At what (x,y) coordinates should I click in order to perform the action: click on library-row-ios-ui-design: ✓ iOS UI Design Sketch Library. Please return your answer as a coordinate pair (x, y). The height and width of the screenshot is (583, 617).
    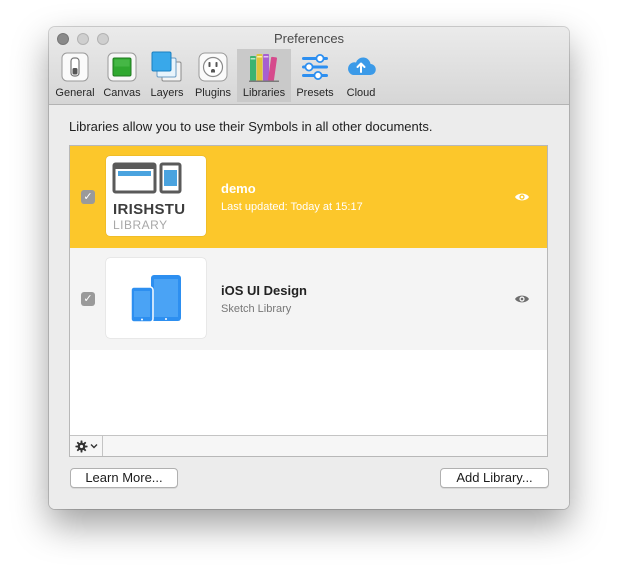
    Looking at the image, I should click on (308, 299).